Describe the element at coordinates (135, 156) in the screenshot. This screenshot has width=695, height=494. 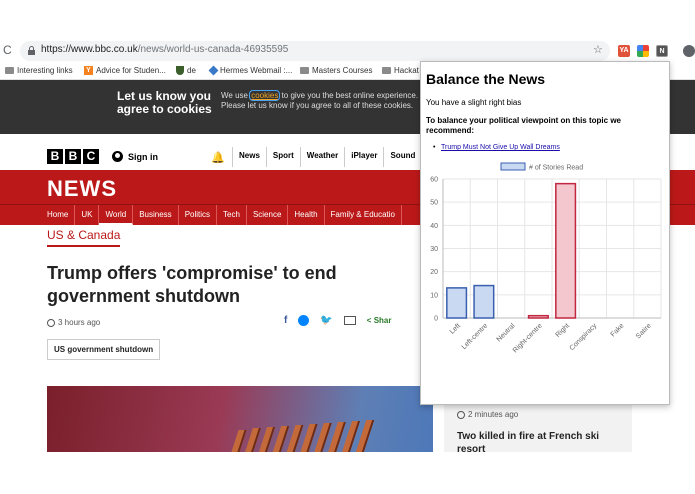
I see `sign-in-link: Sign in` at that location.